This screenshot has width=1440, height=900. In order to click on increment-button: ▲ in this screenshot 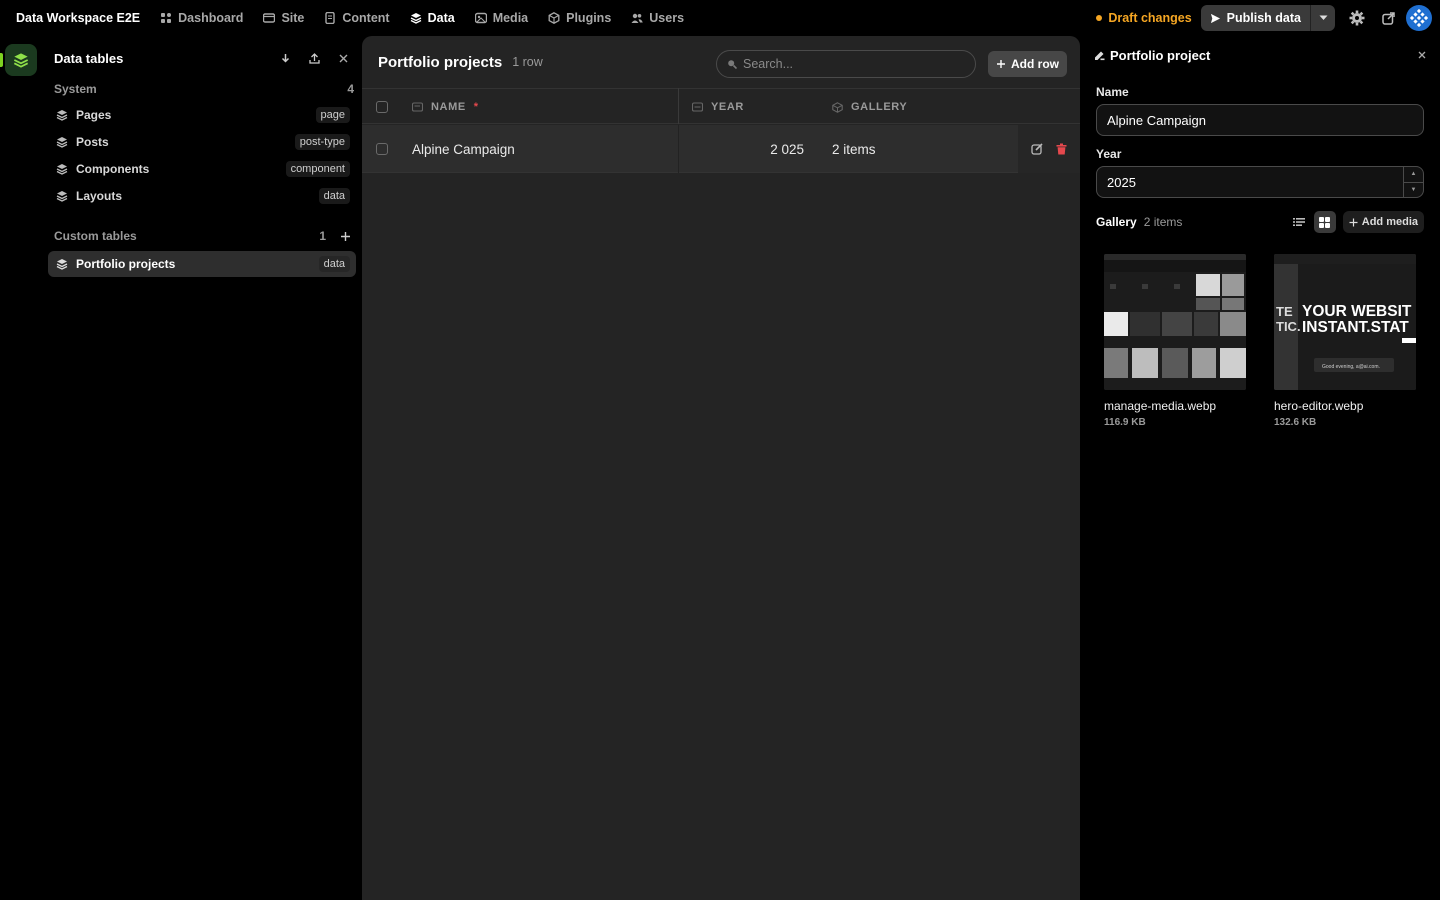, I will do `click(1413, 175)`.